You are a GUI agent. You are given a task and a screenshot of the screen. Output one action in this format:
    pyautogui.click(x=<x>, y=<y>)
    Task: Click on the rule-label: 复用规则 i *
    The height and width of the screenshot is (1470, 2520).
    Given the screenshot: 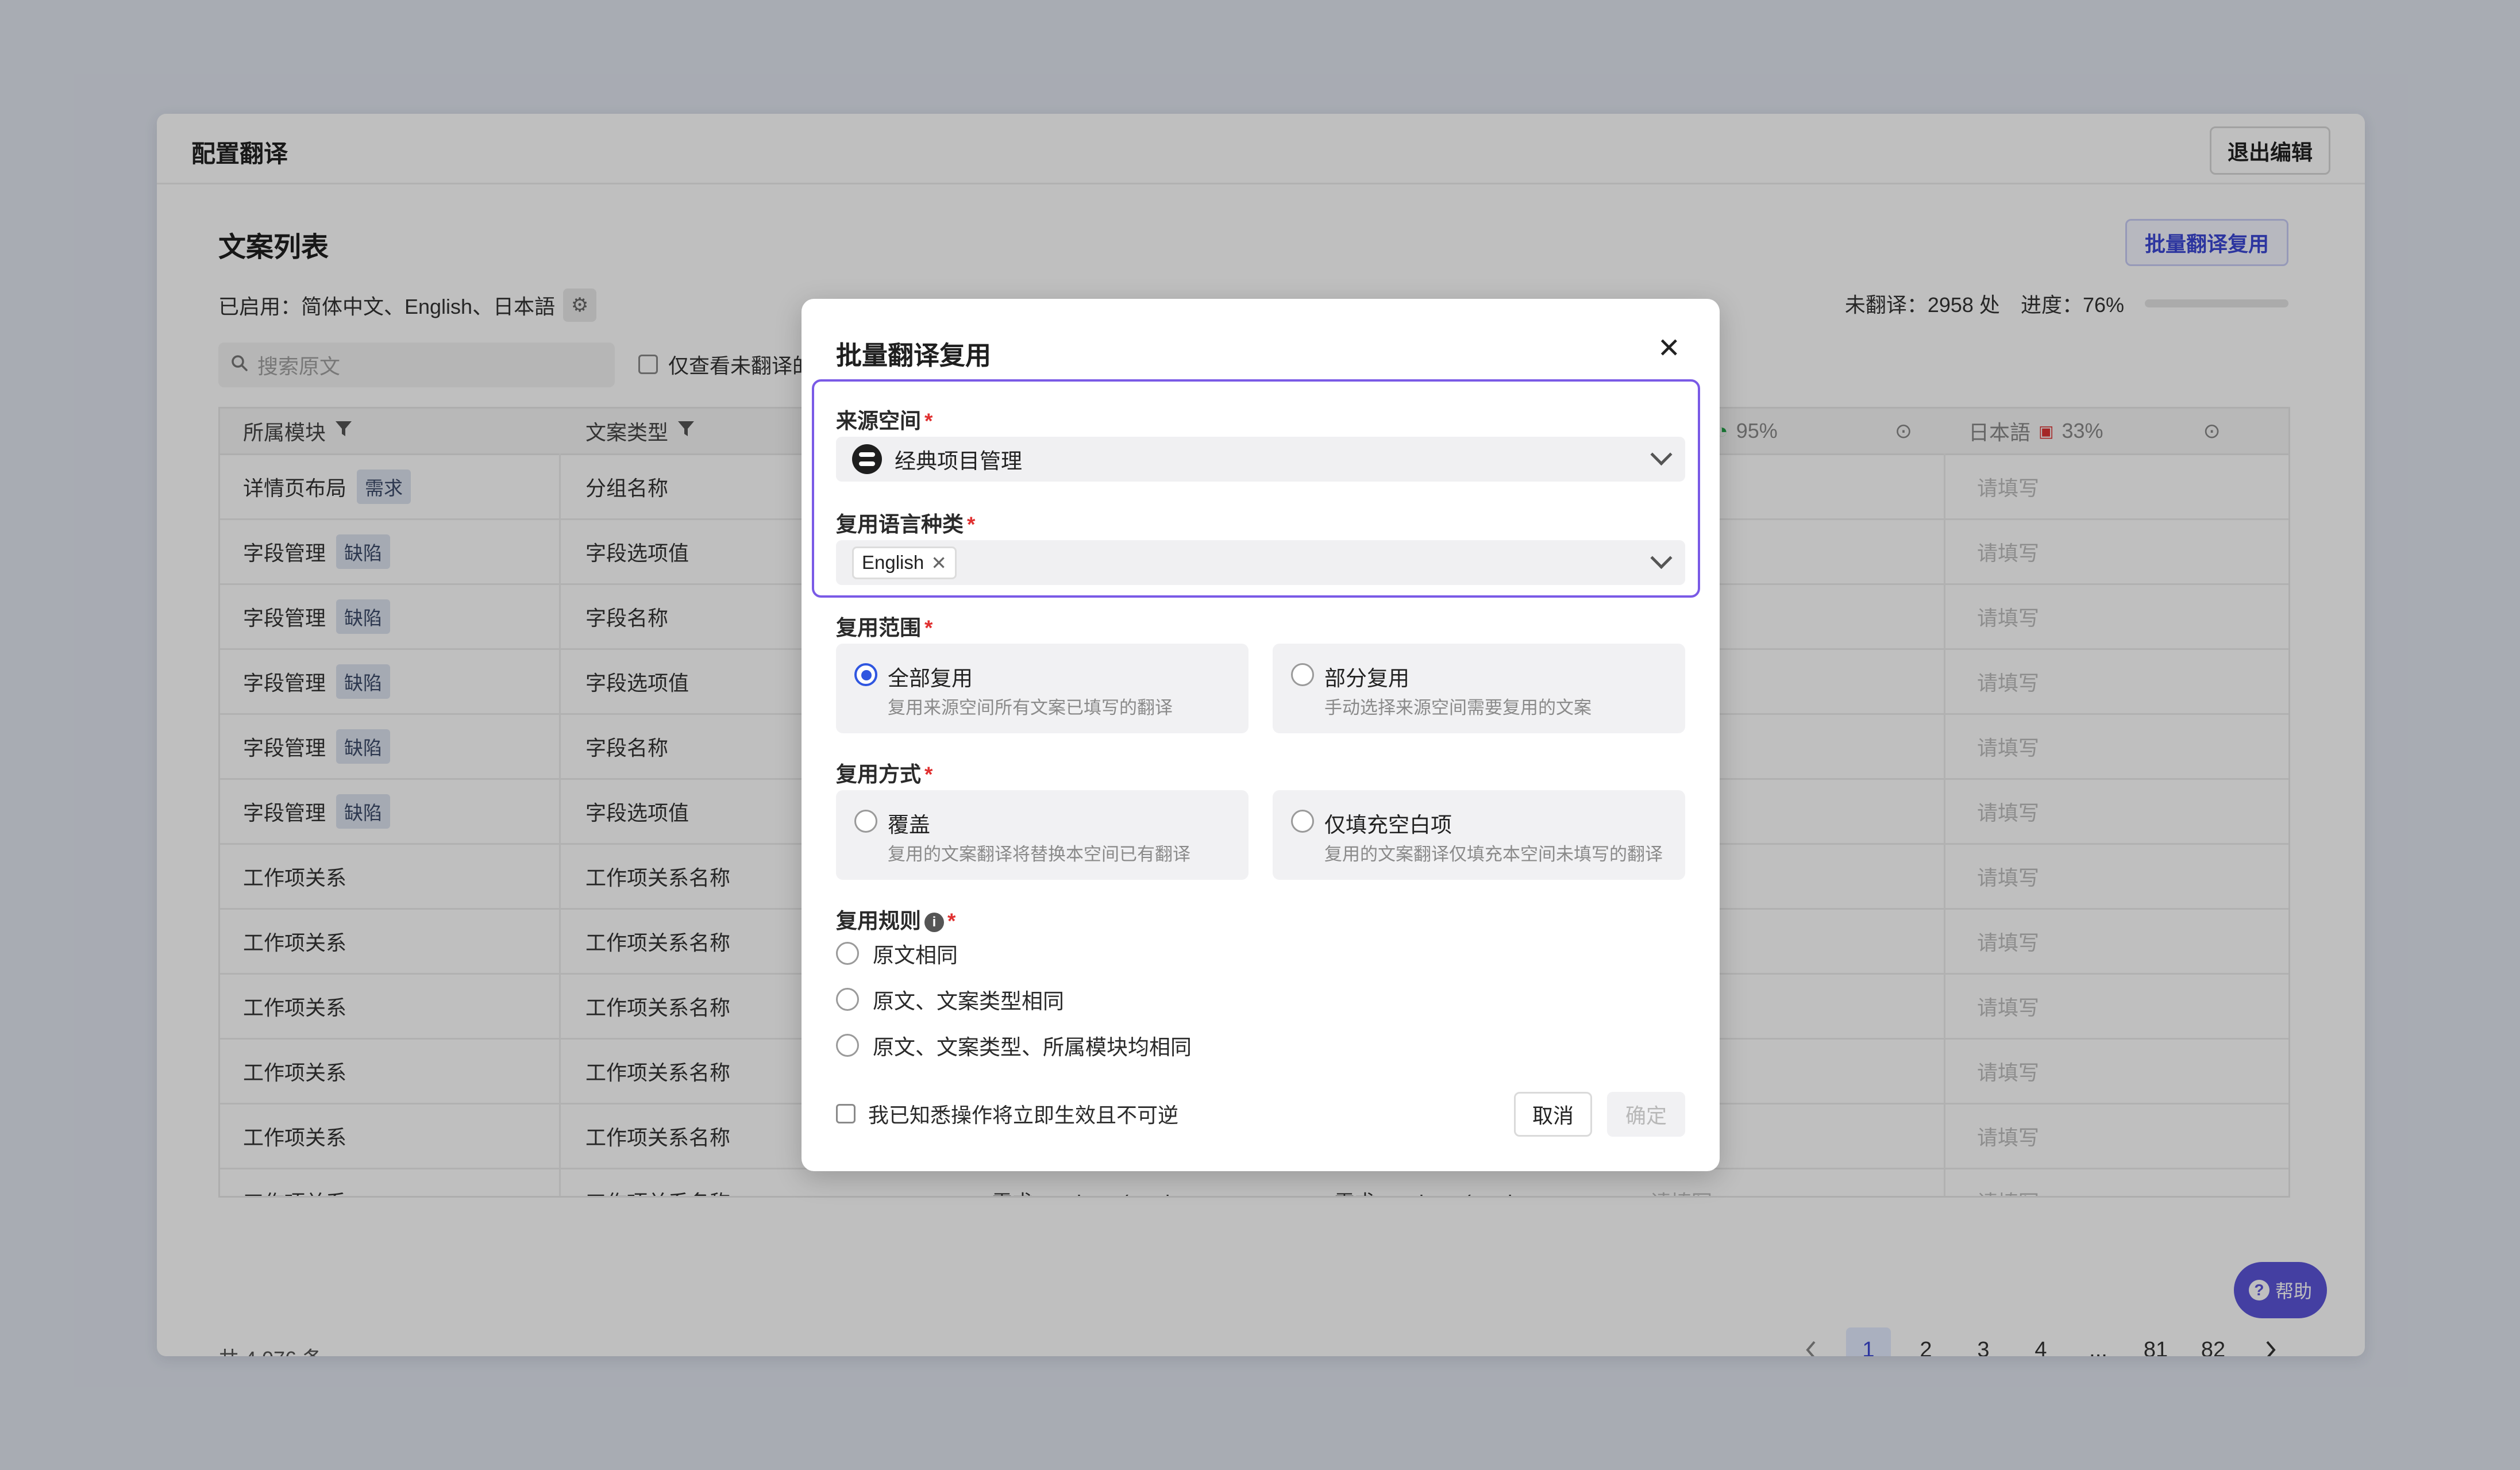 What is the action you would take?
    pyautogui.click(x=896, y=921)
    